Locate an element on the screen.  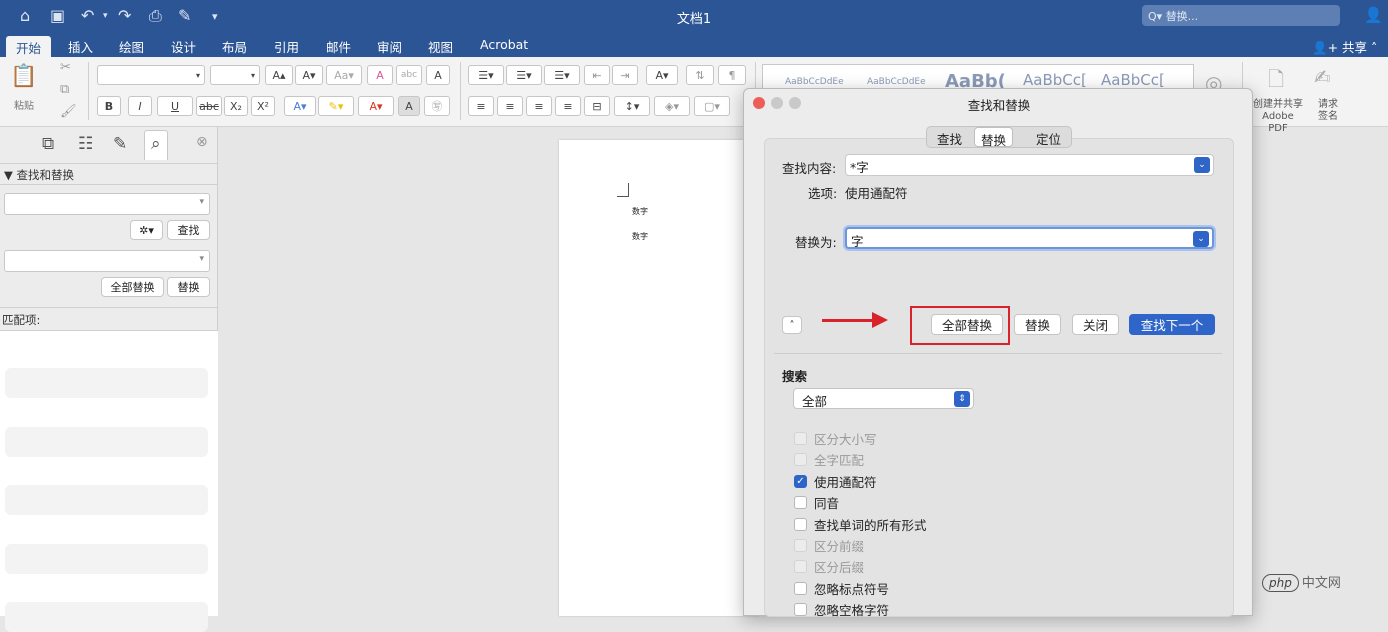
tab-home: 开始 is located at coordinates (29, 46).